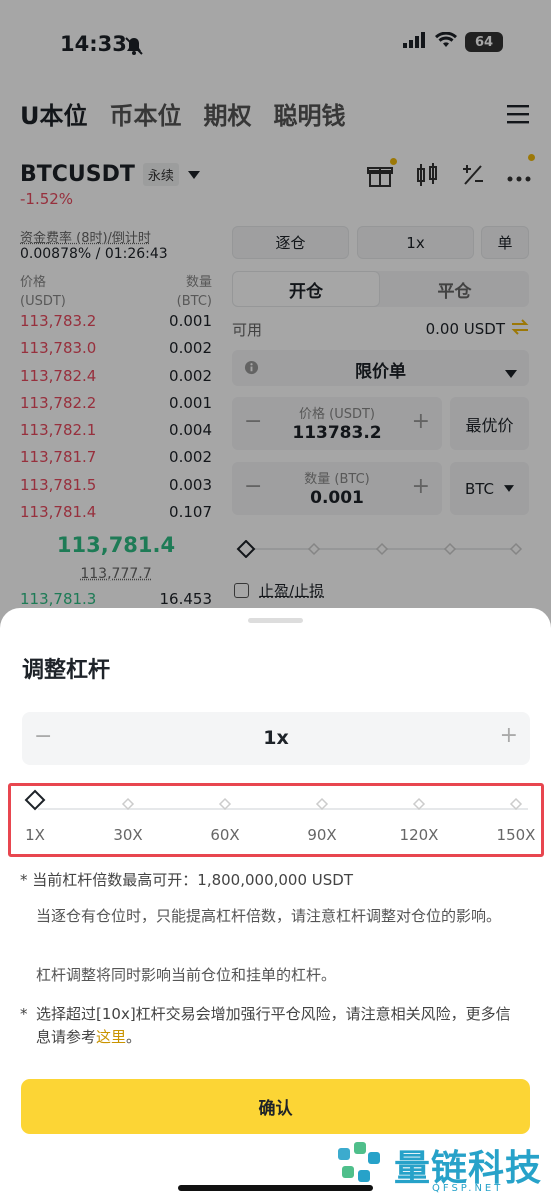 The height and width of the screenshot is (1200, 551). What do you see at coordinates (35, 800) in the screenshot?
I see `slider-handle` at bounding box center [35, 800].